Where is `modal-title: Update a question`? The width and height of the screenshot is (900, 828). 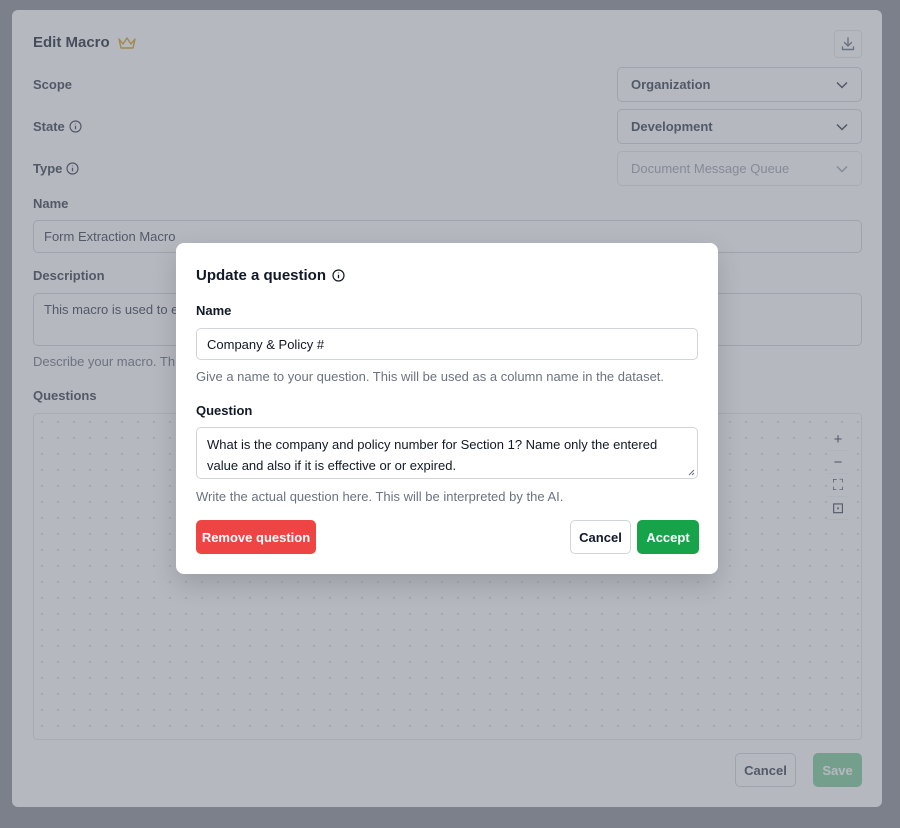
modal-title: Update a question is located at coordinates (270, 275).